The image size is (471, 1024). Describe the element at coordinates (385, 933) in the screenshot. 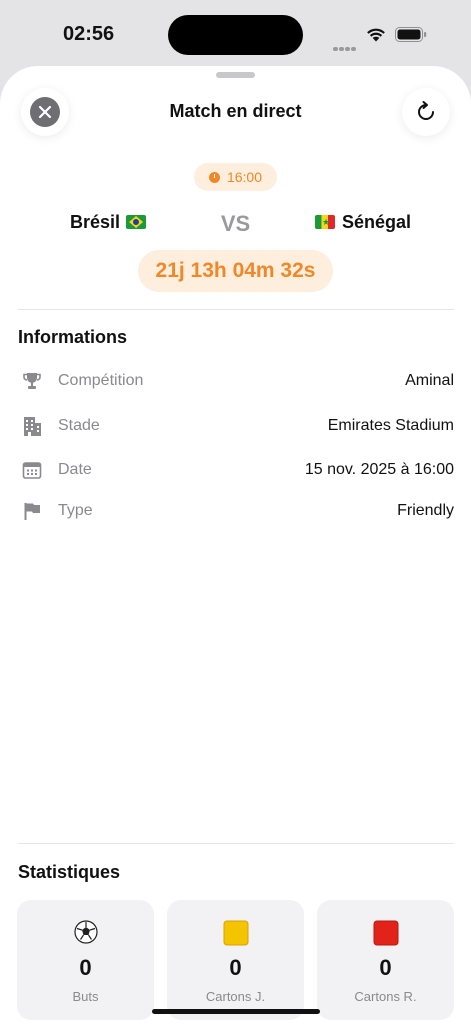

I see `red-card-icon` at that location.